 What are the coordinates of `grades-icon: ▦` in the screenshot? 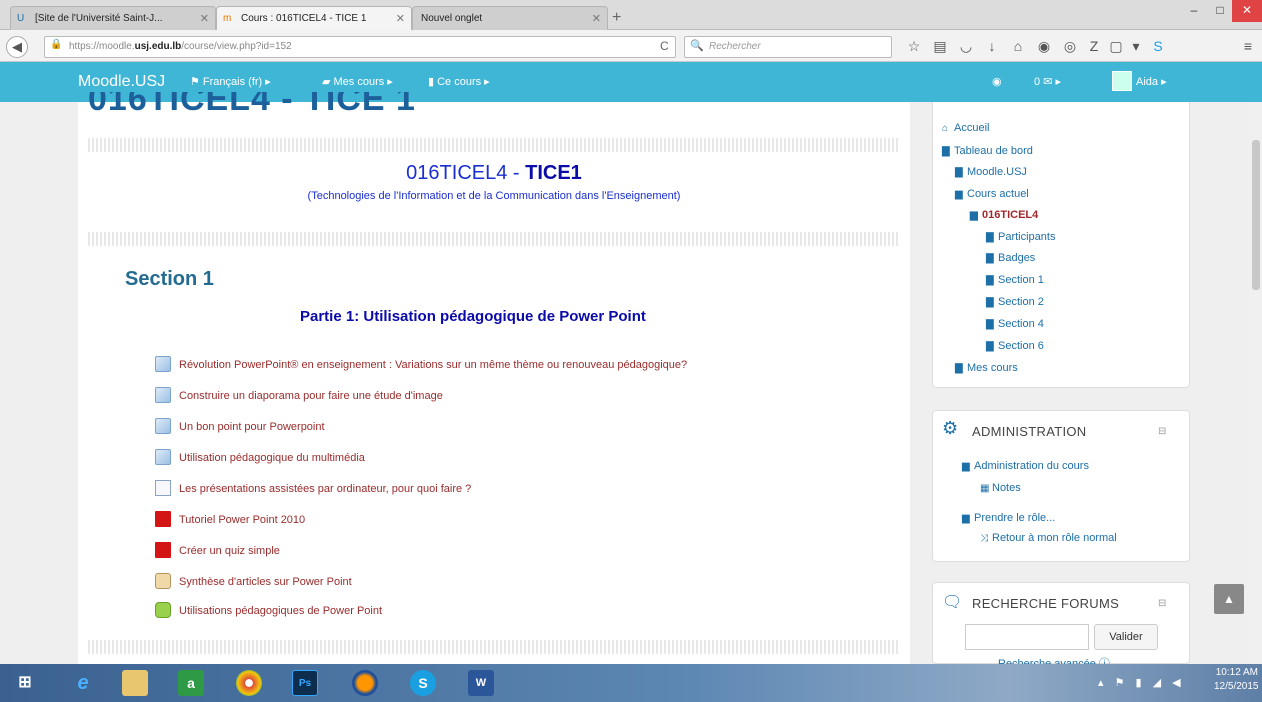 It's located at (985, 488).